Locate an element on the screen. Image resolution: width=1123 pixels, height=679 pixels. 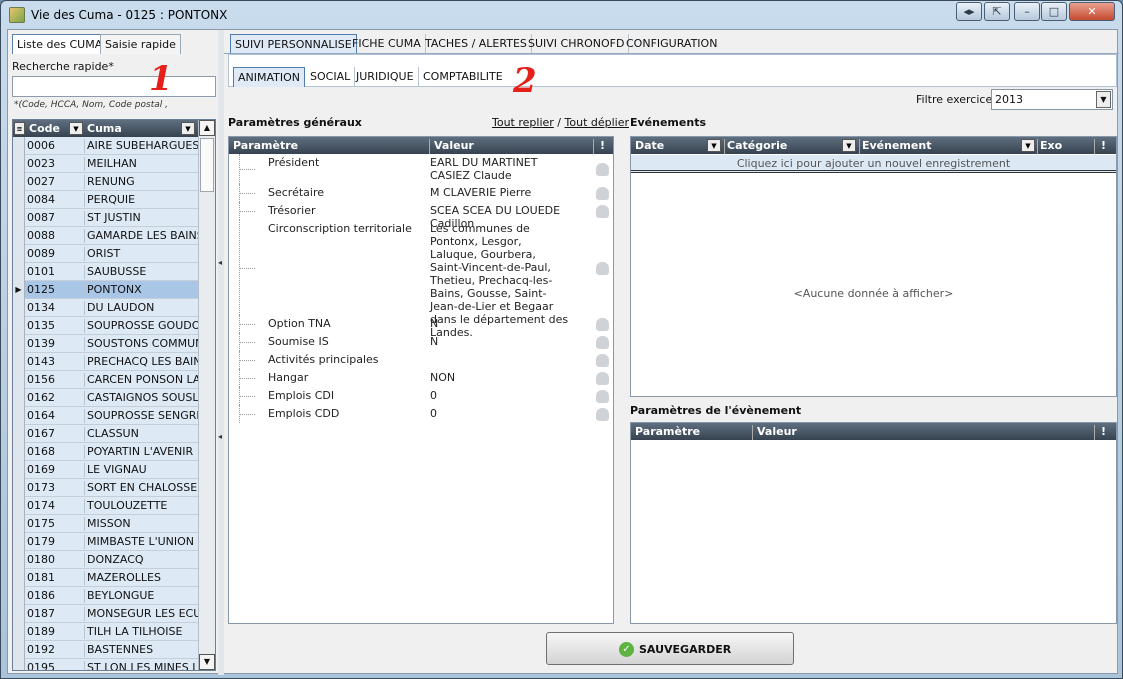
param-row: Hangar NON is located at coordinates (421, 378).